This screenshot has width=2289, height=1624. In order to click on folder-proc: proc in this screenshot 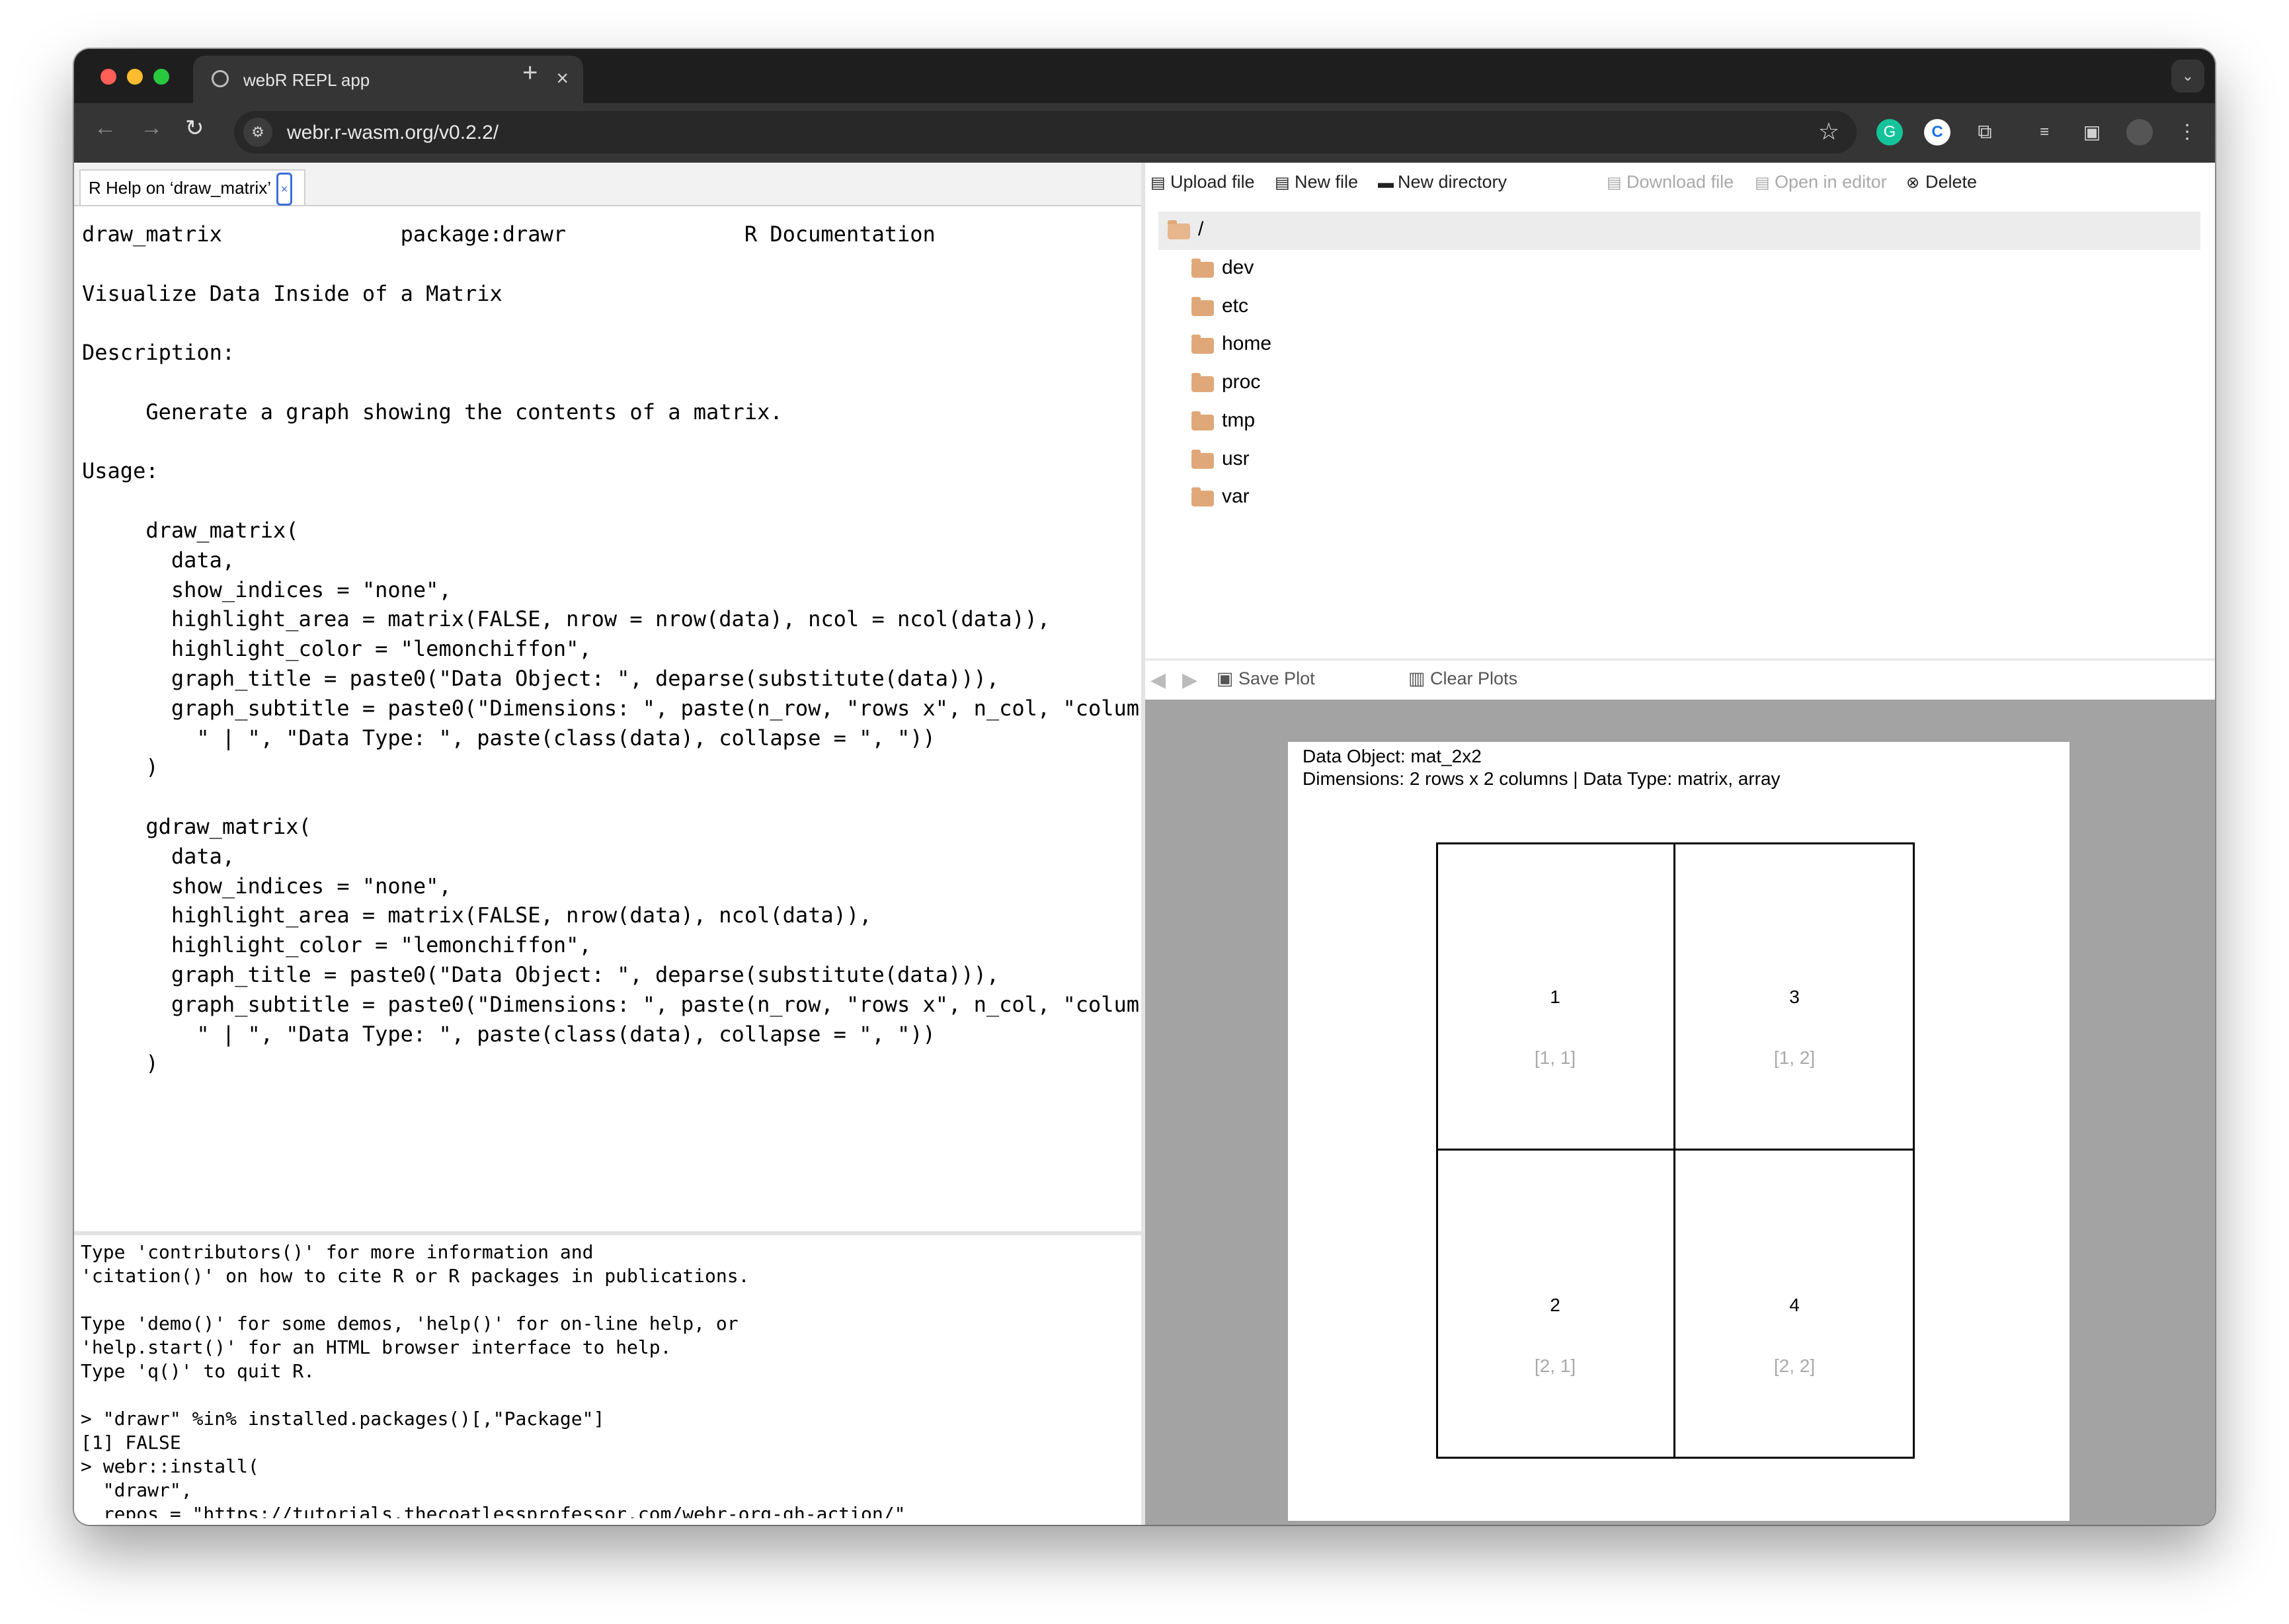, I will do `click(1679, 382)`.